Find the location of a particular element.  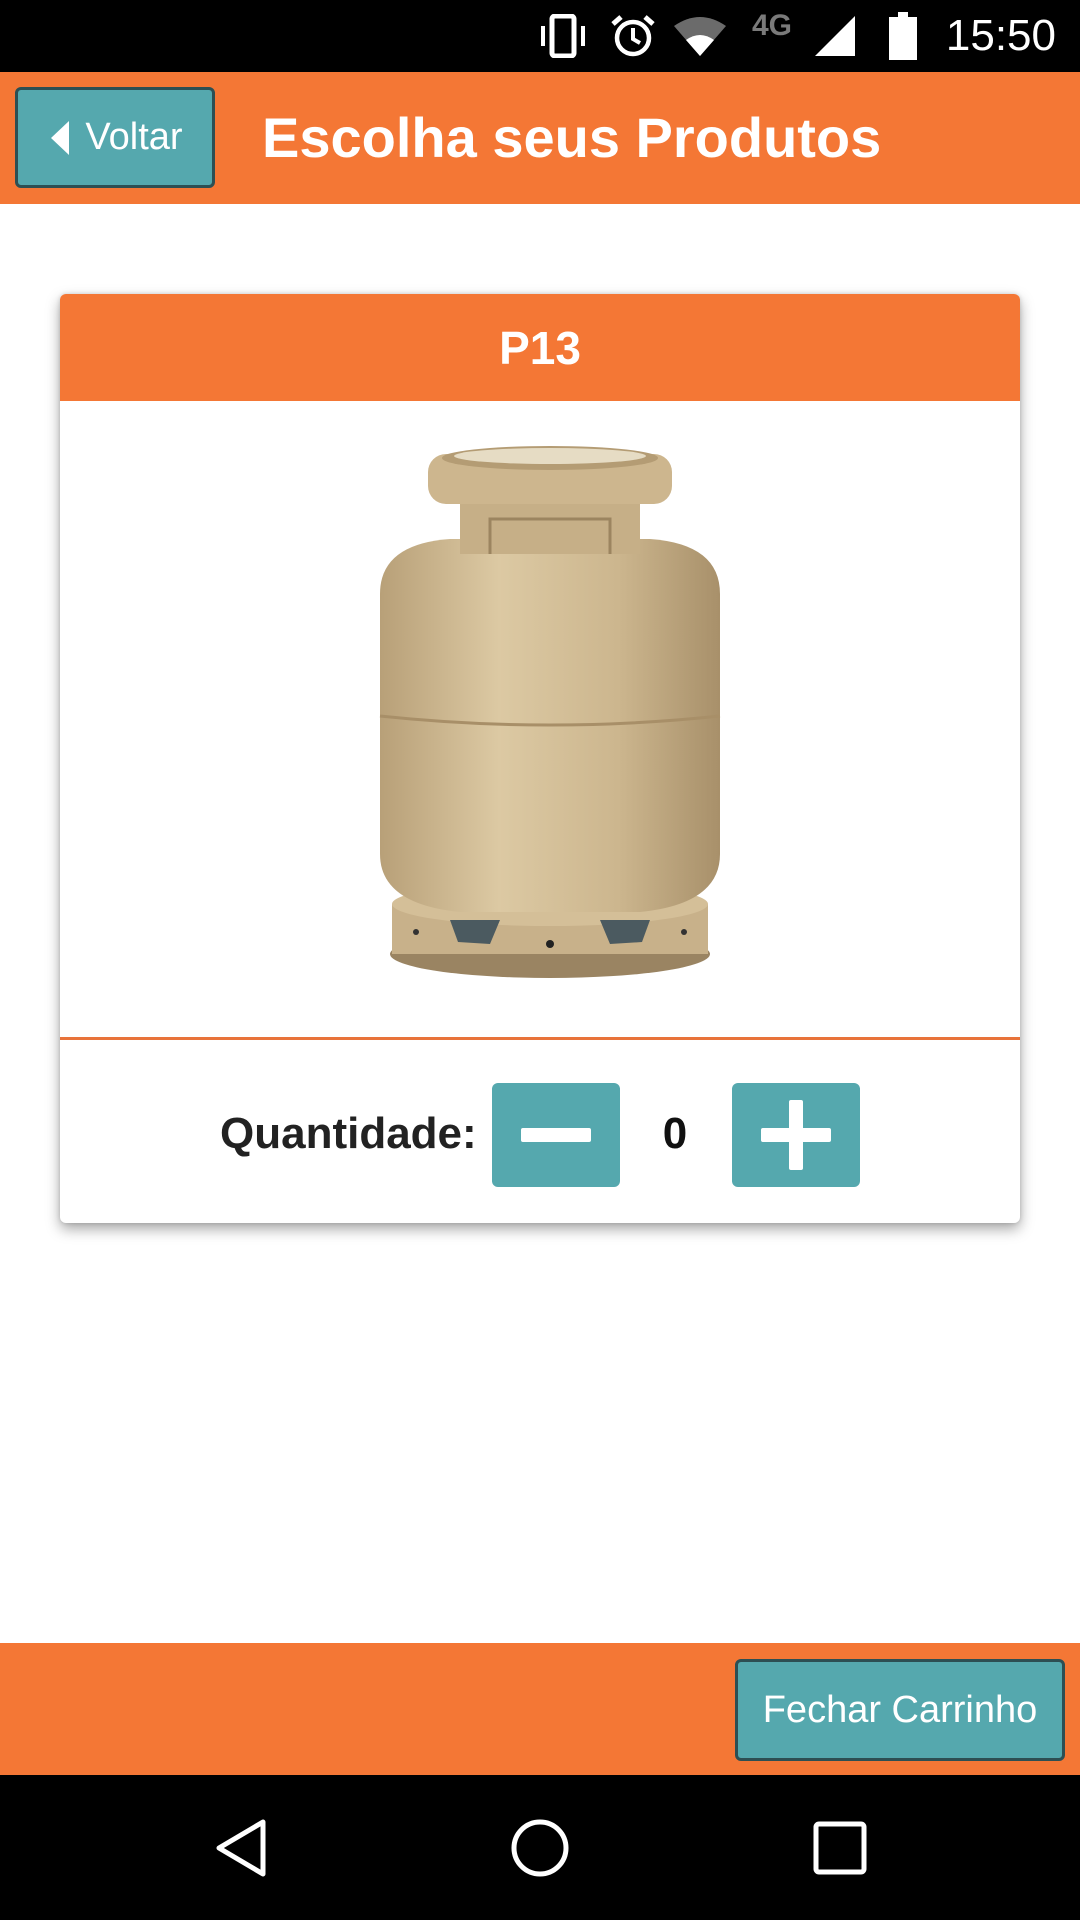

app-header: Voltar Escolha seus Produtos is located at coordinates (540, 138).